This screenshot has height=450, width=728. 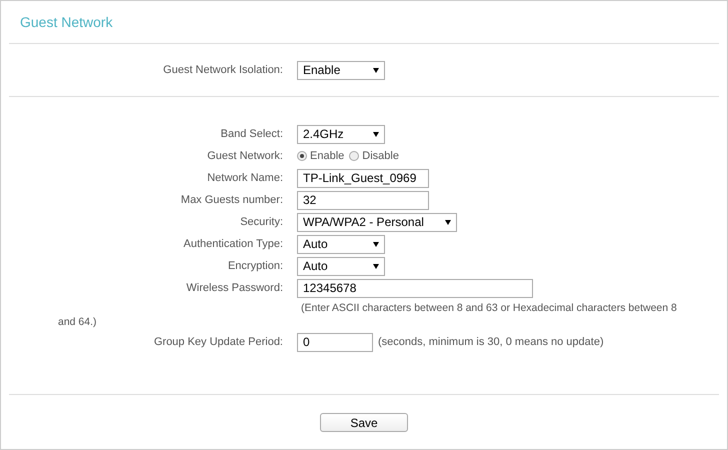 What do you see at coordinates (335, 342) in the screenshot?
I see `input-field: 0` at bounding box center [335, 342].